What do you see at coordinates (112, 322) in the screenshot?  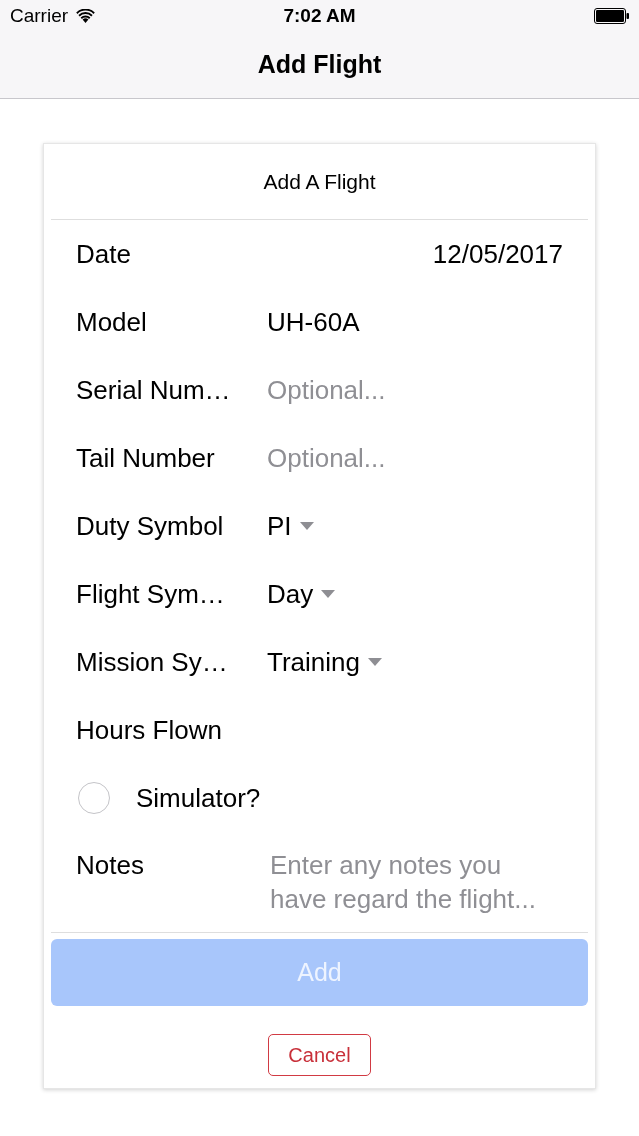 I see `field-label: Model` at bounding box center [112, 322].